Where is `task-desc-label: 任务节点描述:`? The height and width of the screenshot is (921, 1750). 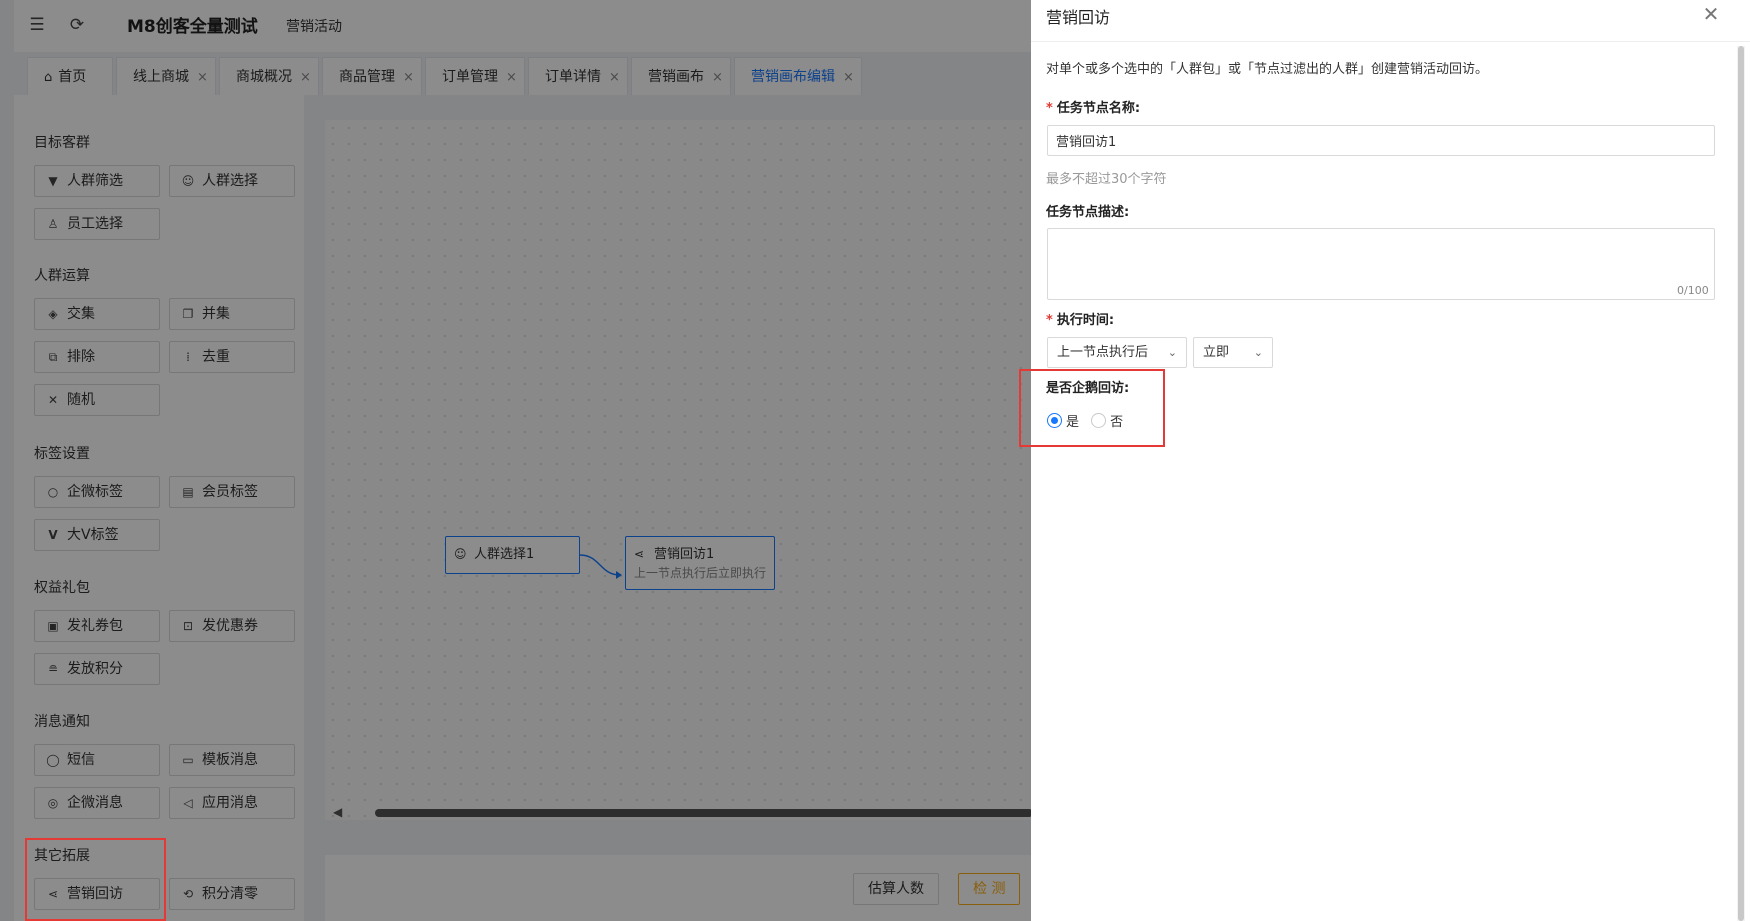 task-desc-label: 任务节点描述: is located at coordinates (1088, 212).